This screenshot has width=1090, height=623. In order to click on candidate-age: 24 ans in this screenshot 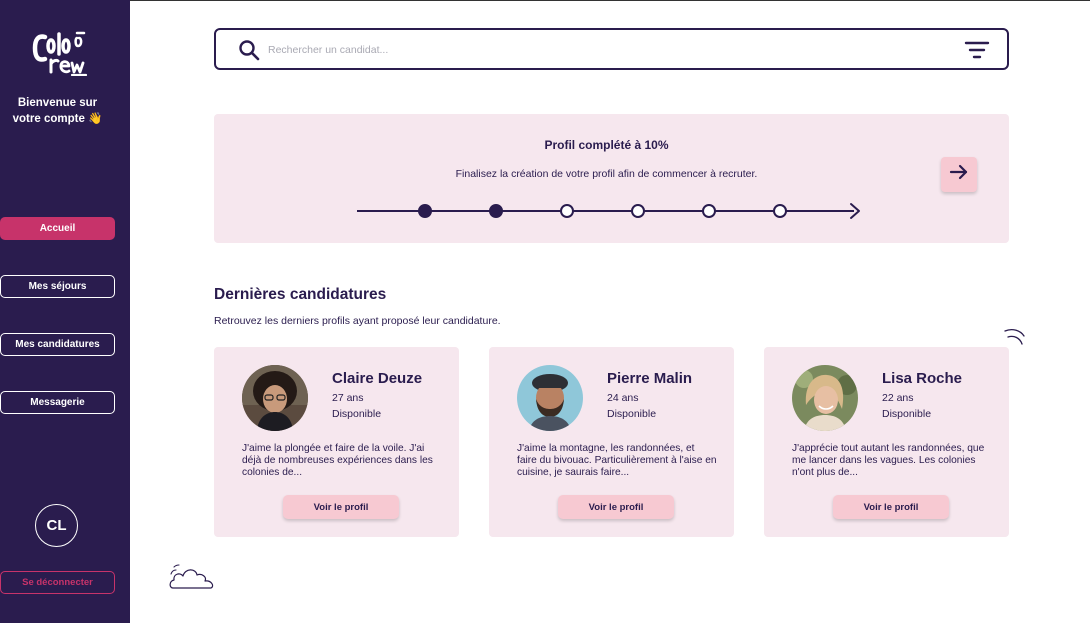, I will do `click(623, 398)`.